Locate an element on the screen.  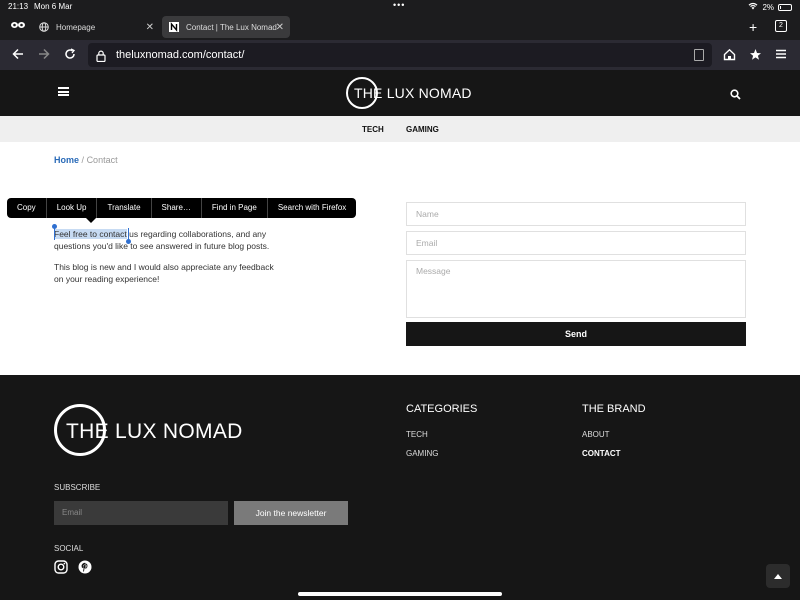
social-label: SOCIAL is located at coordinates (69, 548).